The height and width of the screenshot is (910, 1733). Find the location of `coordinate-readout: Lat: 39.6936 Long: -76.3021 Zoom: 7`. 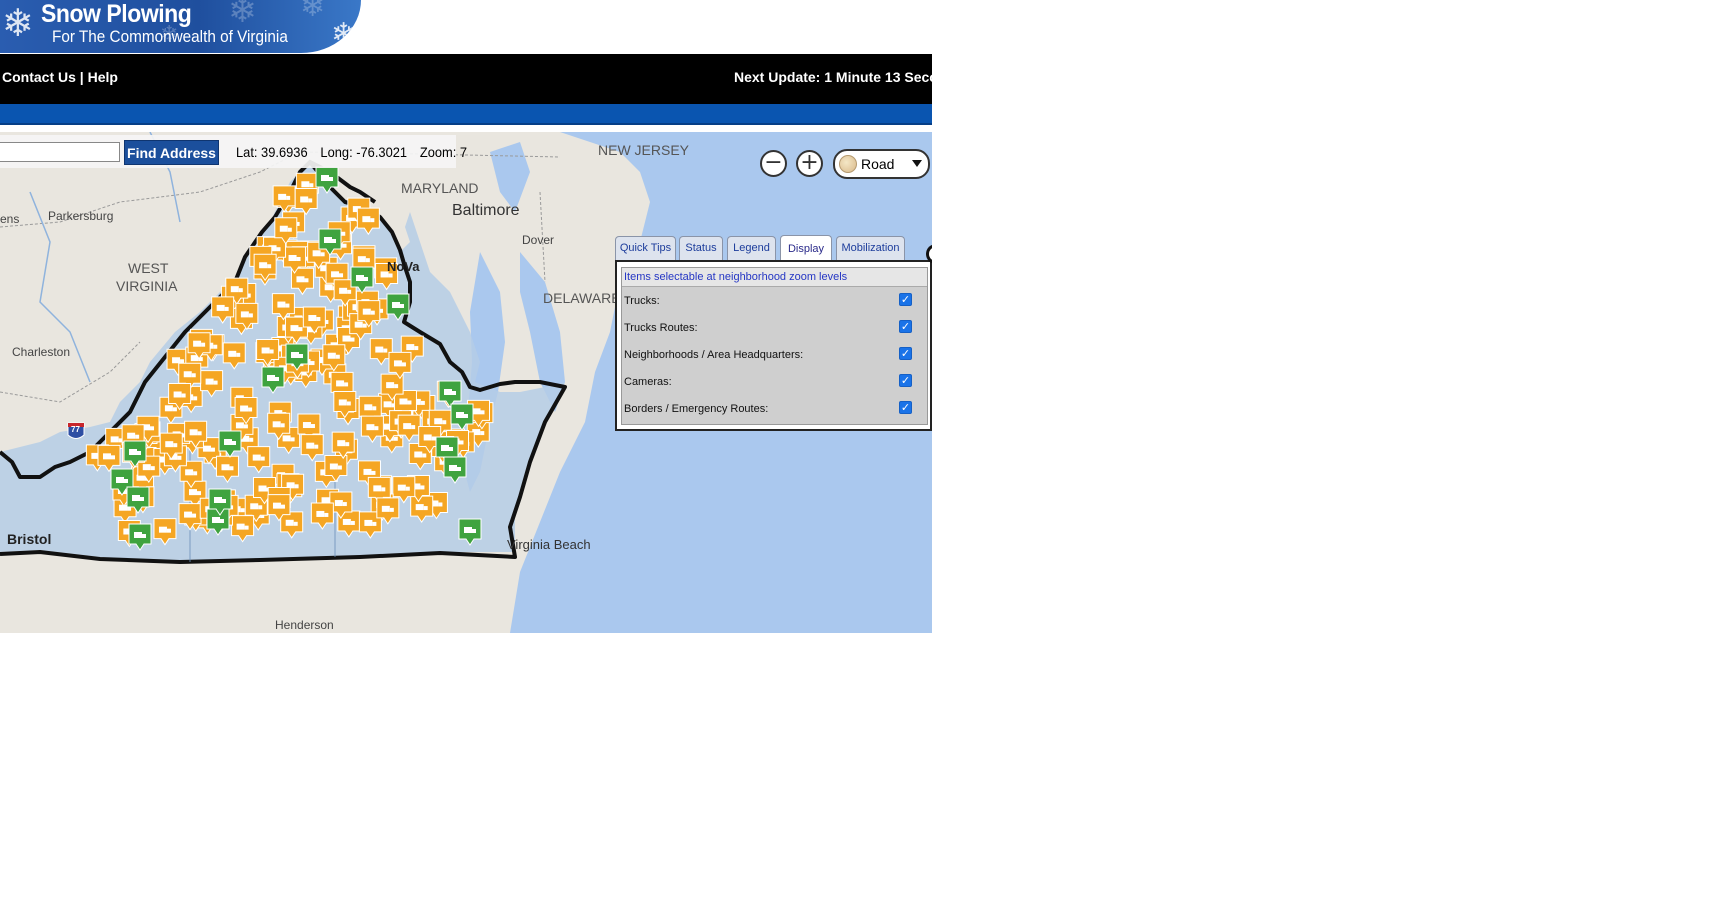

coordinate-readout: Lat: 39.6936 Long: -76.3021 Zoom: 7 is located at coordinates (356, 152).